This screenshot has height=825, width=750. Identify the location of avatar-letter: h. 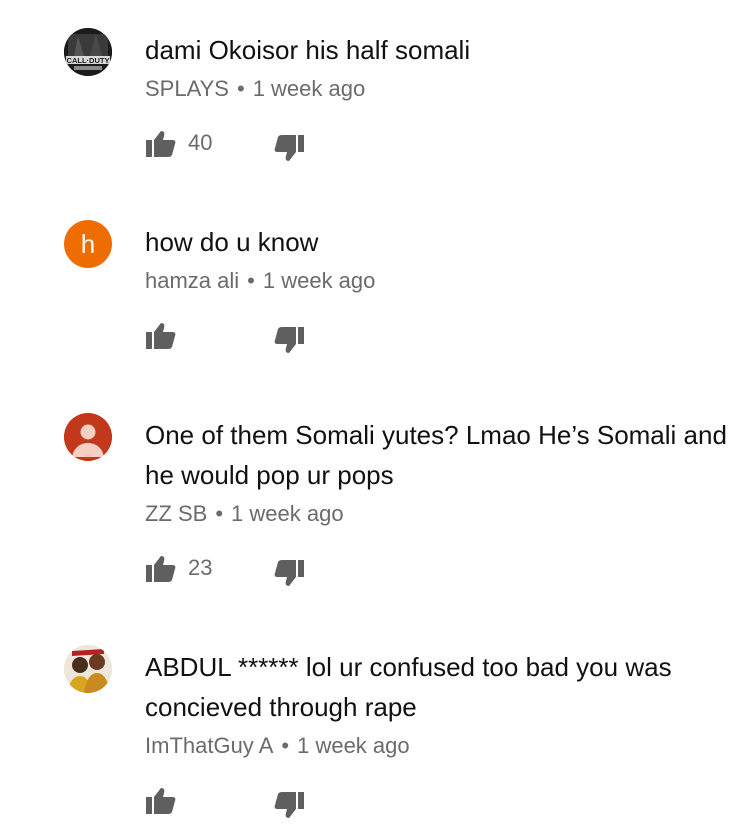
(88, 244).